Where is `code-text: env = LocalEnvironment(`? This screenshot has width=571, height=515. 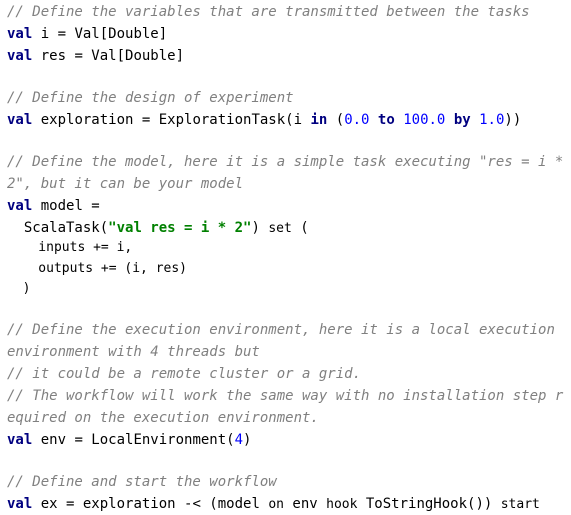 code-text: env = LocalEnvironment( is located at coordinates (133, 440).